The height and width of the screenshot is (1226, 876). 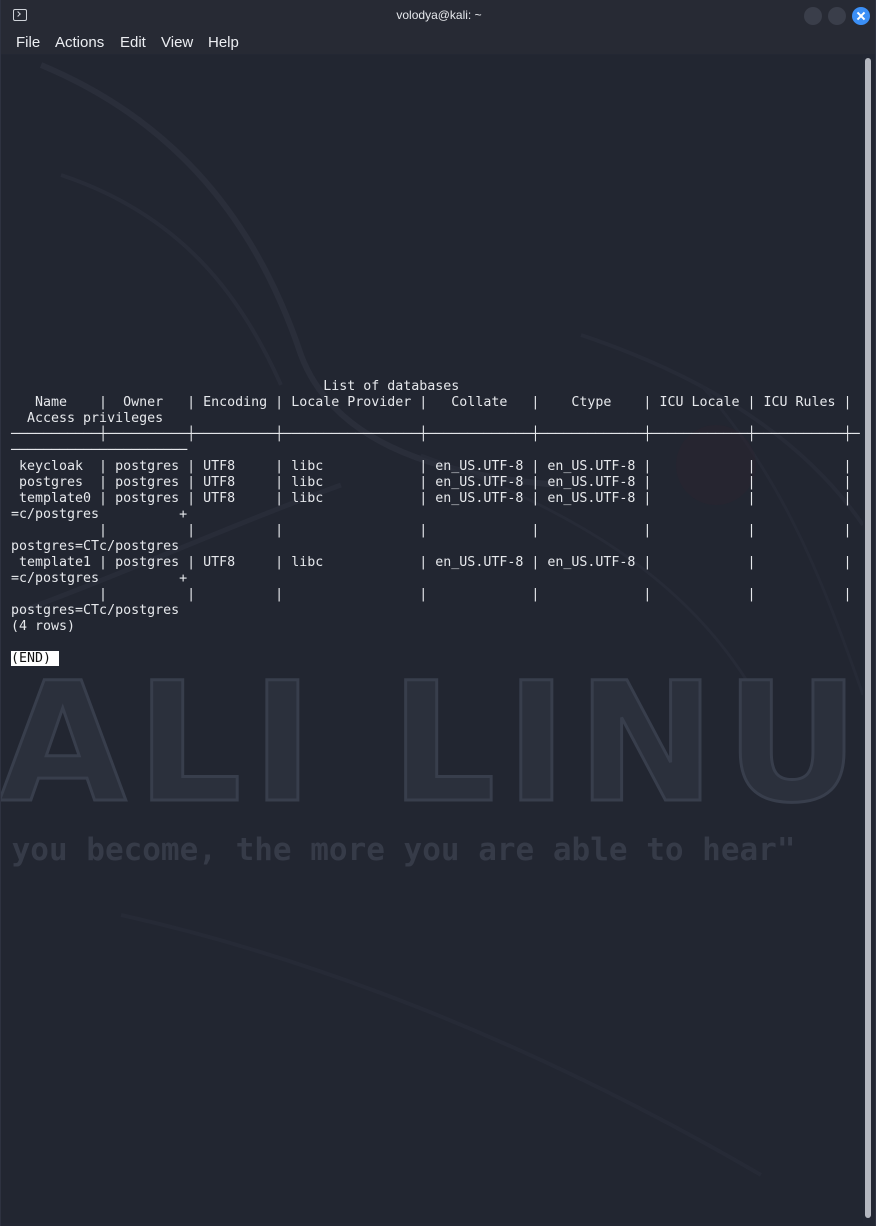 I want to click on menu-edit: Edit, so click(x=133, y=42).